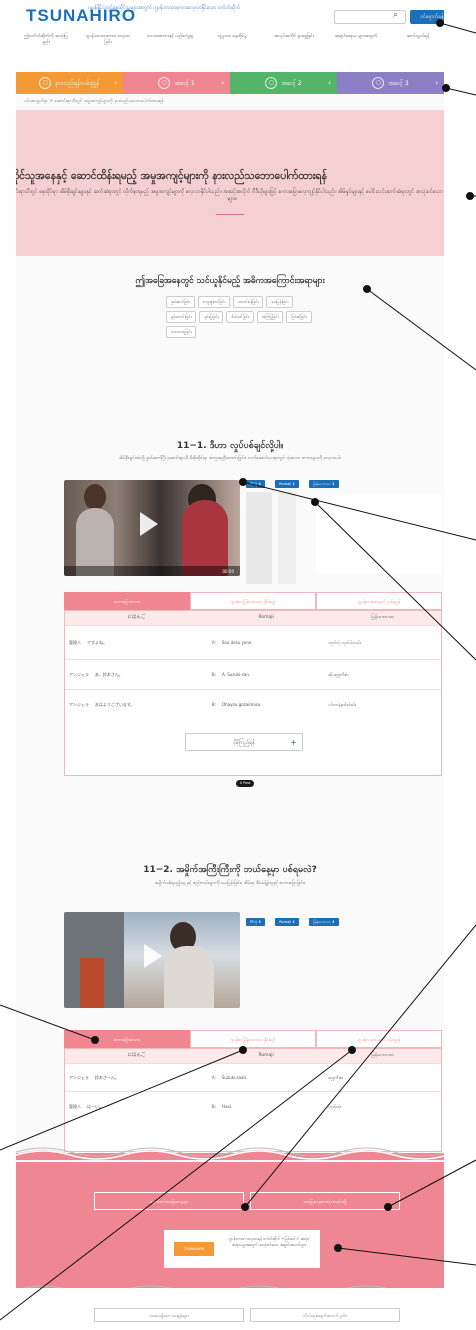 The height and width of the screenshot is (1330, 476). I want to click on topic-tag: နှုတ်ဆက်ခြင်း, so click(180, 302).